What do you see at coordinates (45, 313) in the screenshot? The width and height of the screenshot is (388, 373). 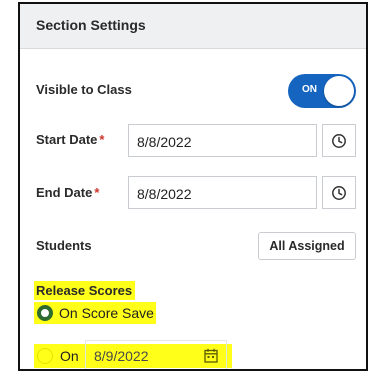 I see `release-on-score-save-radio` at bounding box center [45, 313].